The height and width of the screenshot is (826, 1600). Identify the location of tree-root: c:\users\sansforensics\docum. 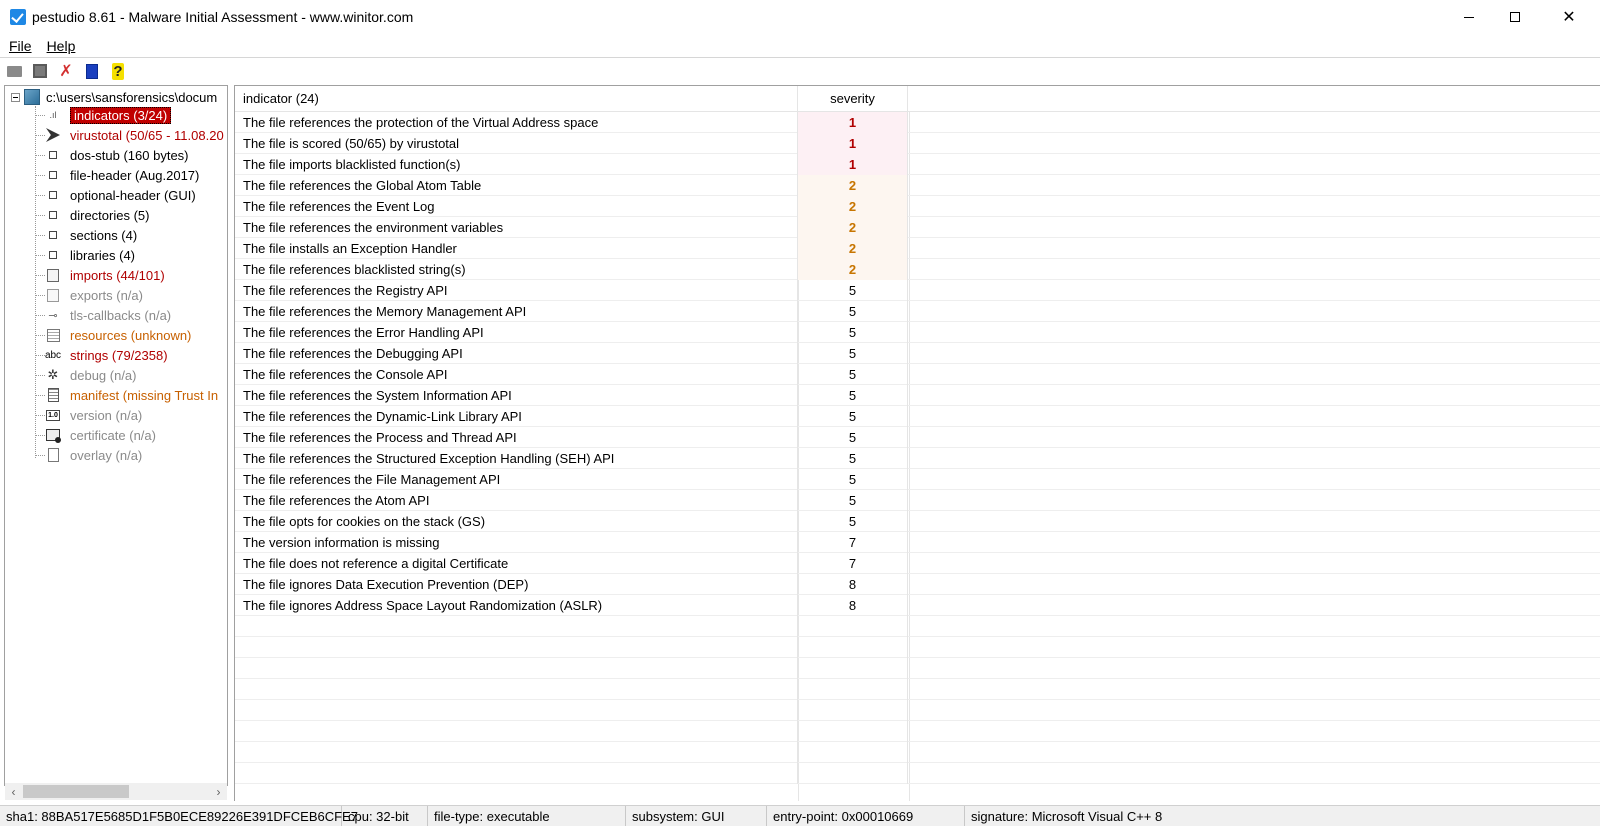
(114, 97).